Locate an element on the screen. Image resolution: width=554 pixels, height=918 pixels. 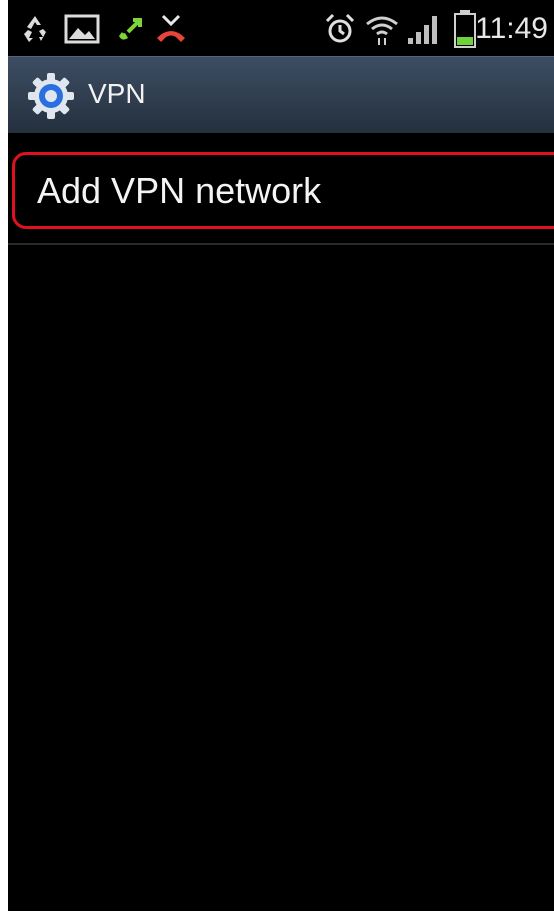
status-bar: 11:49 is located at coordinates (281, 28).